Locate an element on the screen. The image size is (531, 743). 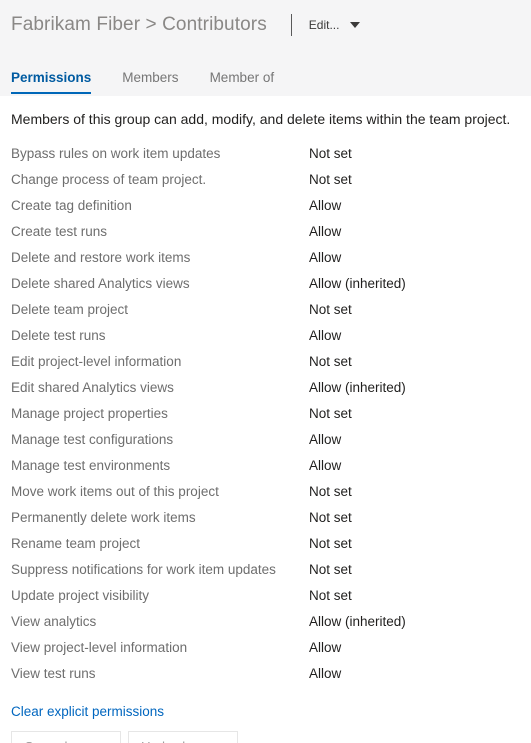
tab-member-of-label: Member of is located at coordinates (242, 77).